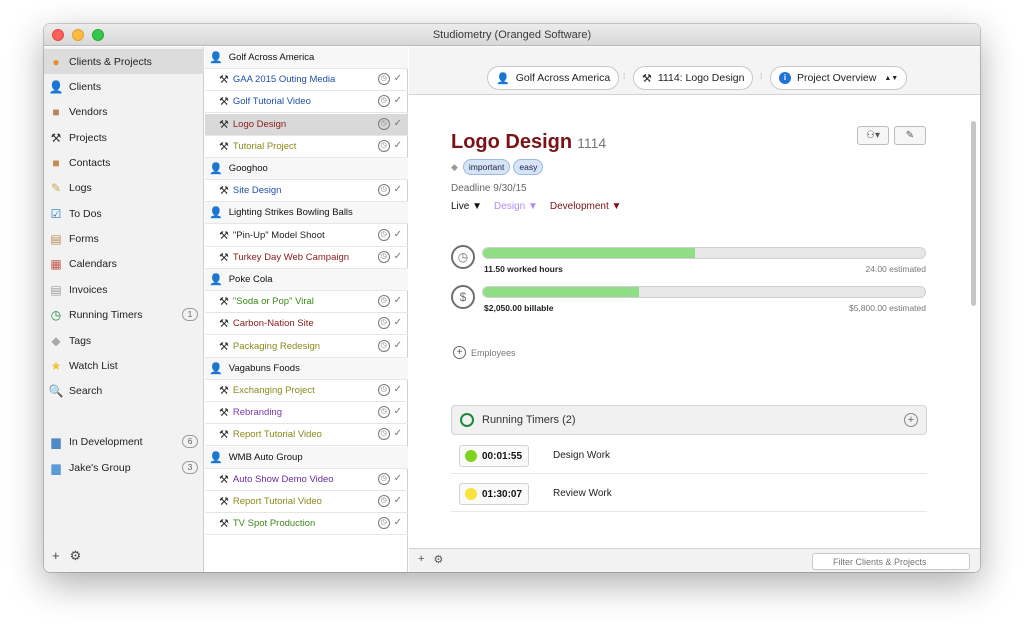 This screenshot has height=636, width=1024. Describe the element at coordinates (306, 391) in the screenshot. I see `project-row: ⚒ Exchanging Project ◷ ✓` at that location.